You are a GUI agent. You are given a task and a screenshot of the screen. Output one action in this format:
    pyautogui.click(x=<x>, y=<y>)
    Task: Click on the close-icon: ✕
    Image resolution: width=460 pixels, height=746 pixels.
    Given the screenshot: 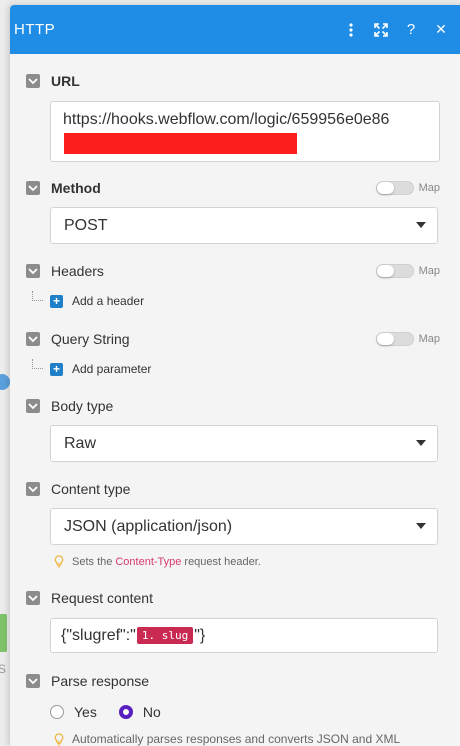 What is the action you would take?
    pyautogui.click(x=441, y=29)
    